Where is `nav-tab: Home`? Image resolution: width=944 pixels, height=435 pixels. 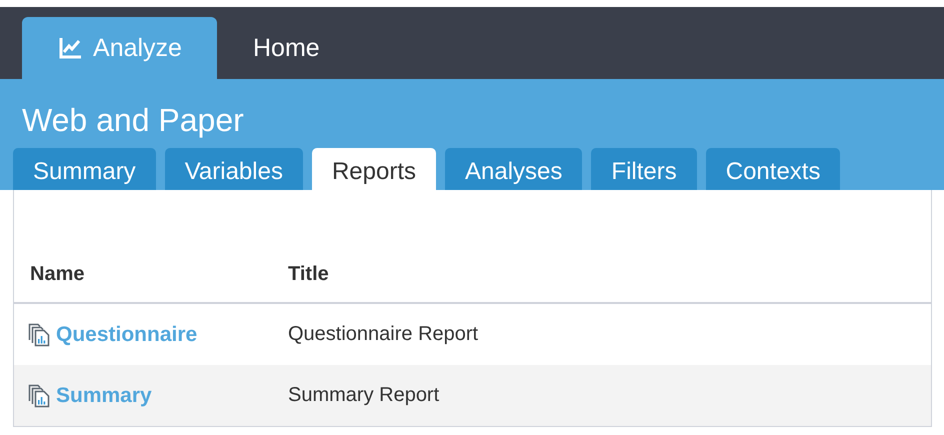 nav-tab: Home is located at coordinates (286, 48).